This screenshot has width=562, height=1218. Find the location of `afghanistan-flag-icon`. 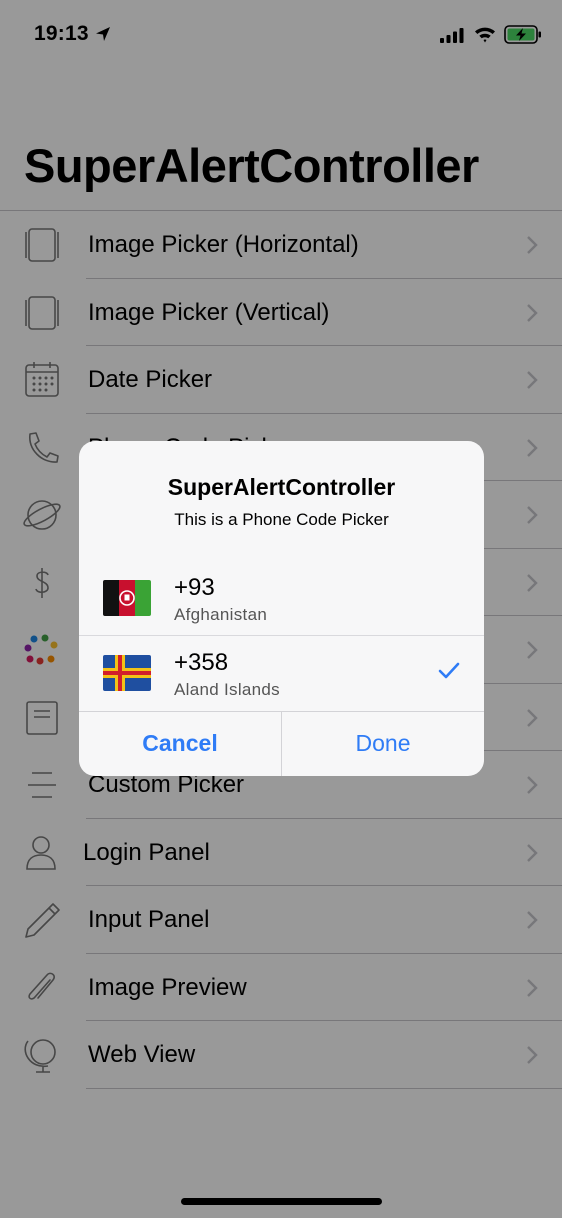

afghanistan-flag-icon is located at coordinates (127, 598).